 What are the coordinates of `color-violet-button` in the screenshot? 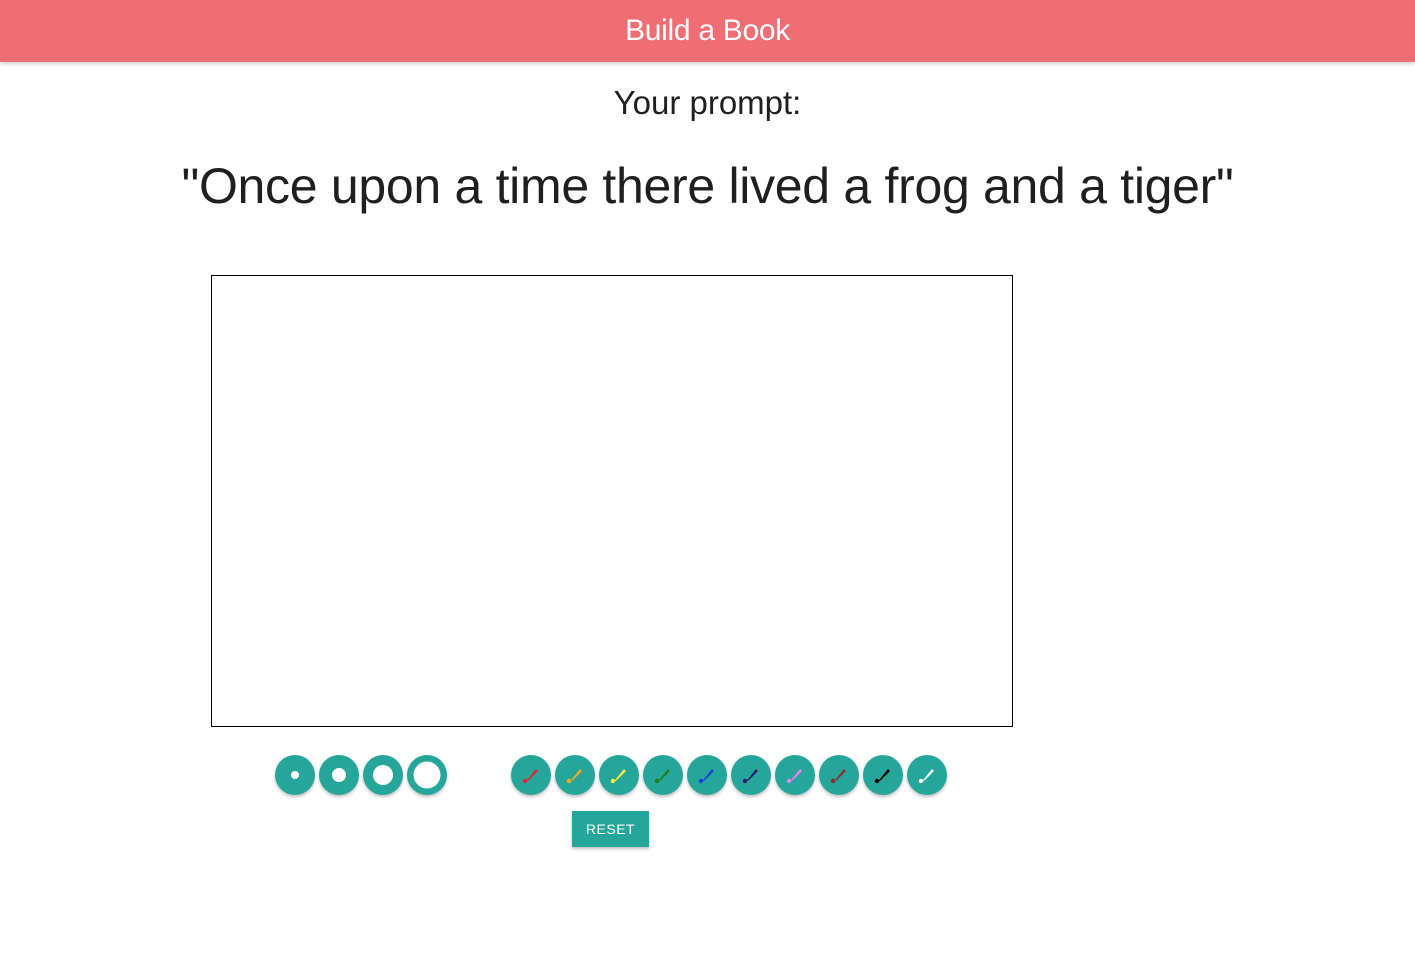 It's located at (795, 775).